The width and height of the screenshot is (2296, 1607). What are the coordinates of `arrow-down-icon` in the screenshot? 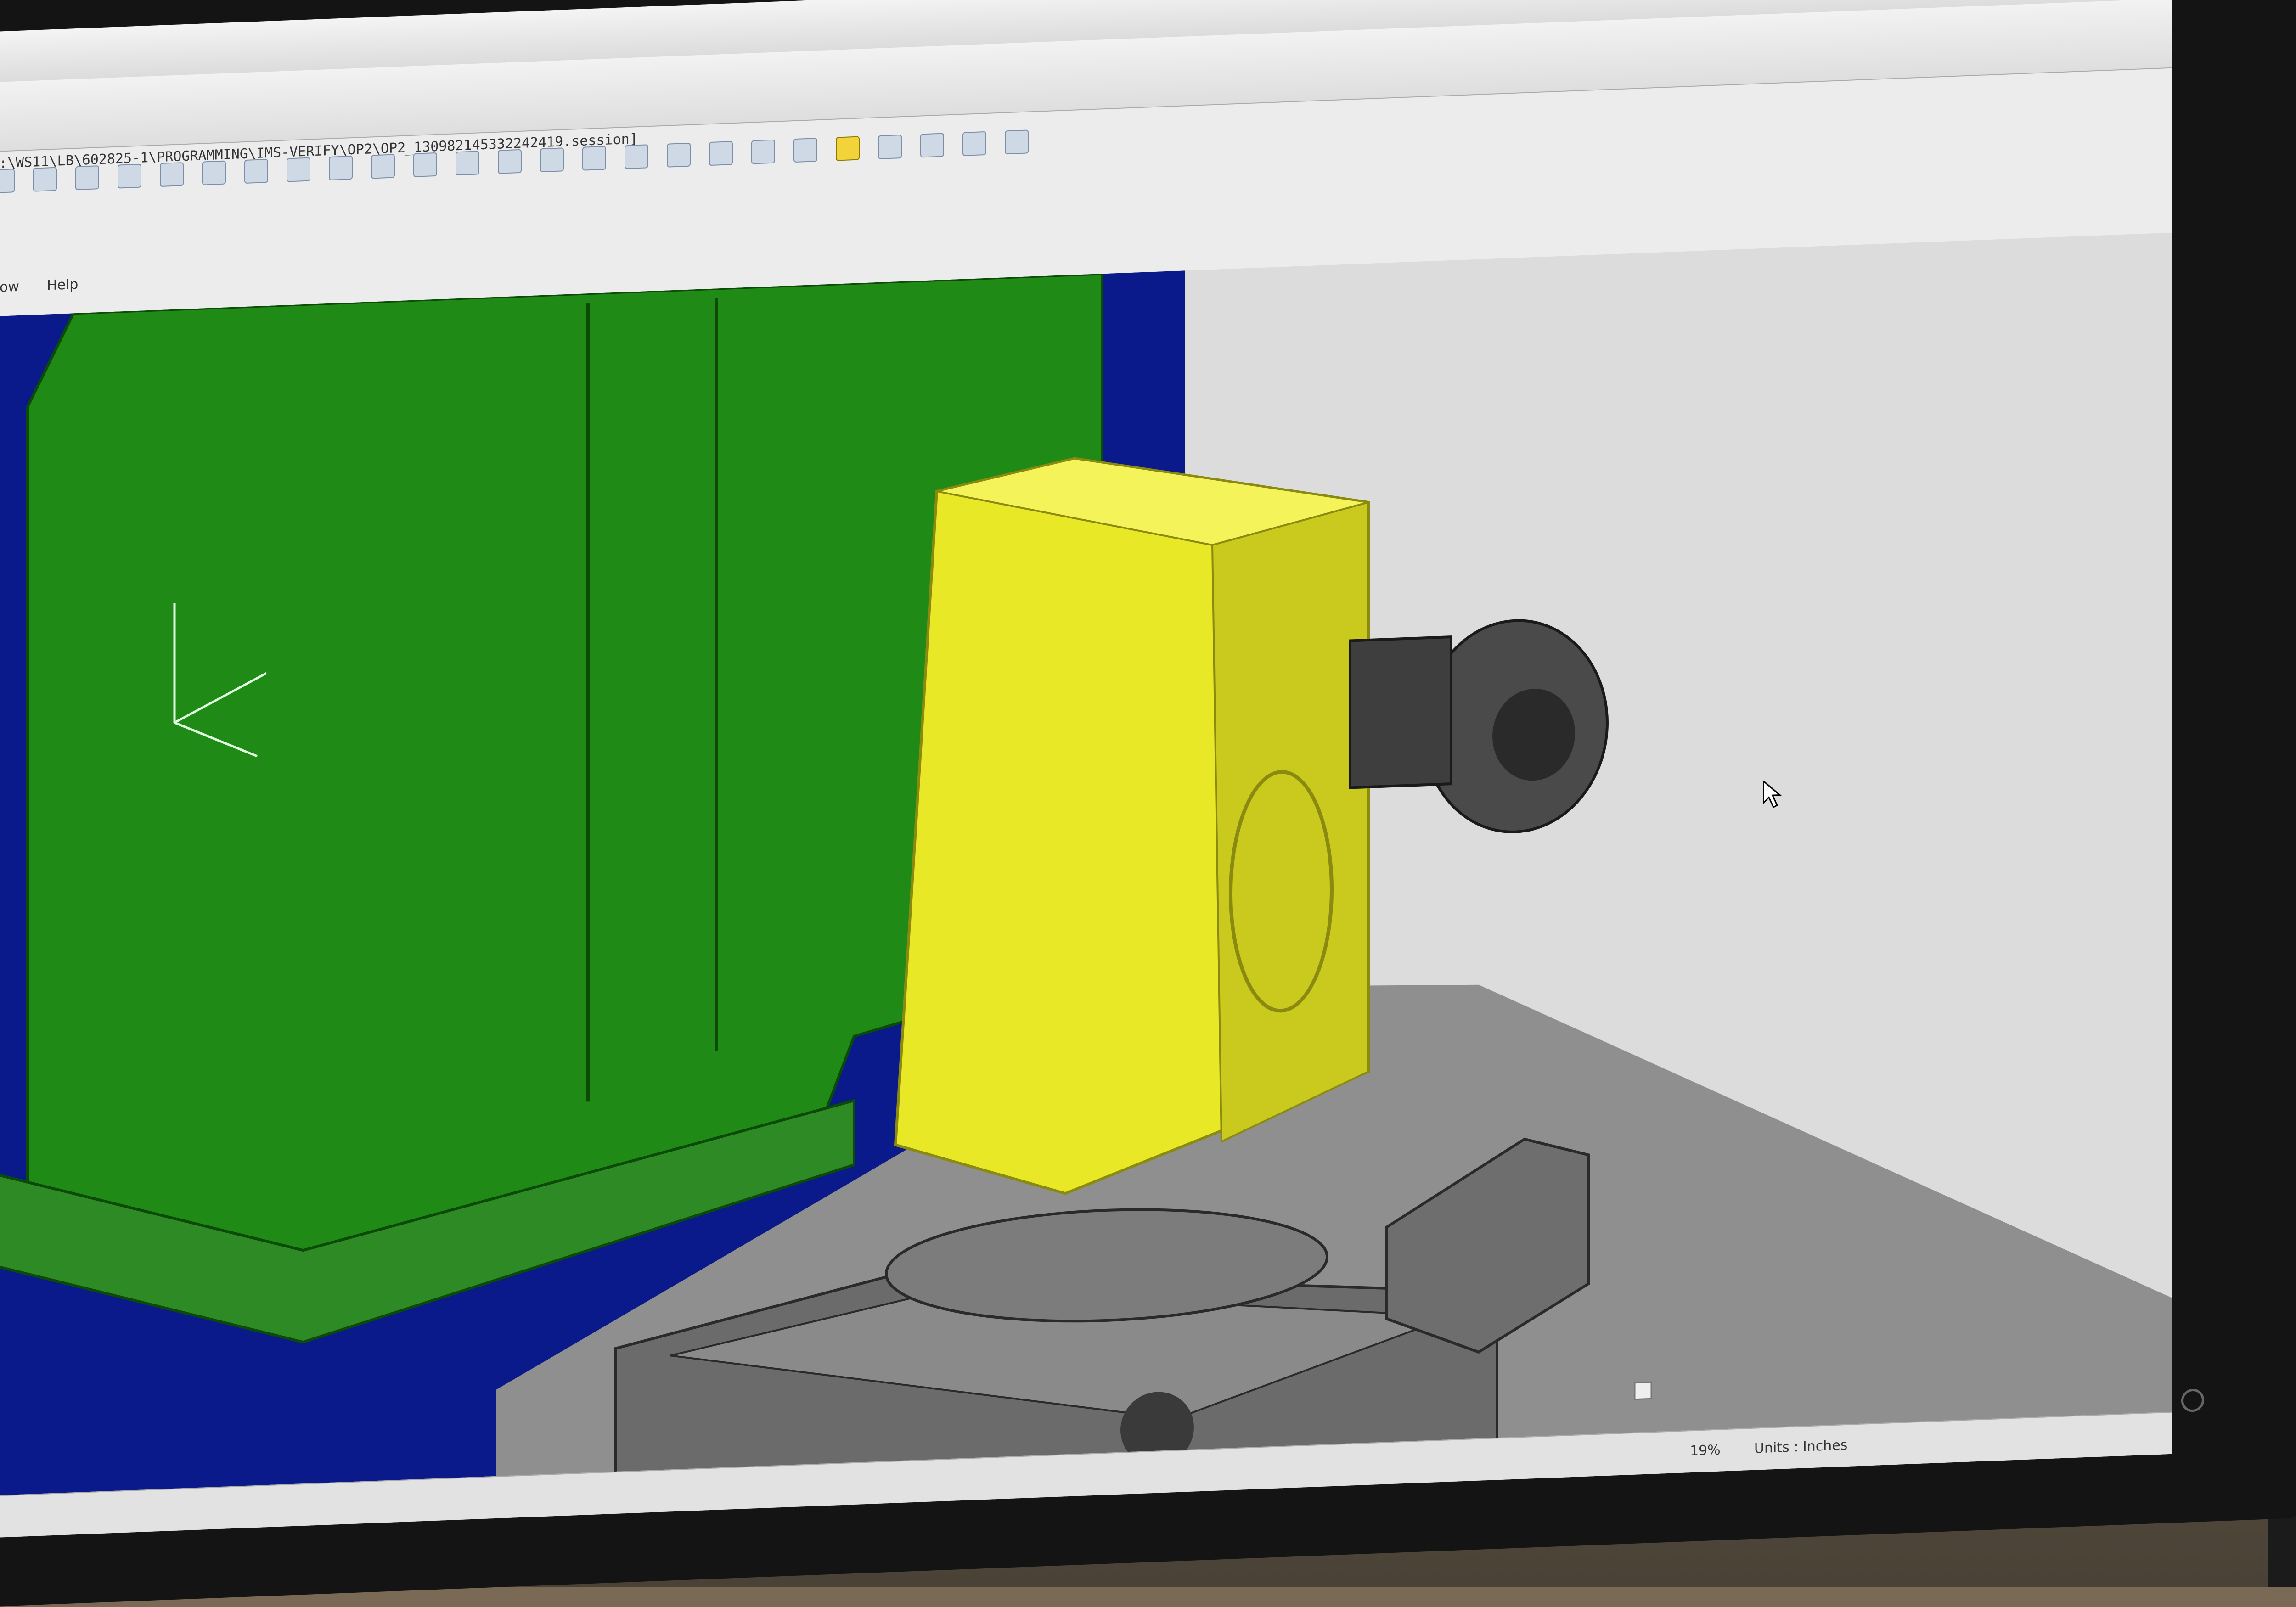 It's located at (256, 171).